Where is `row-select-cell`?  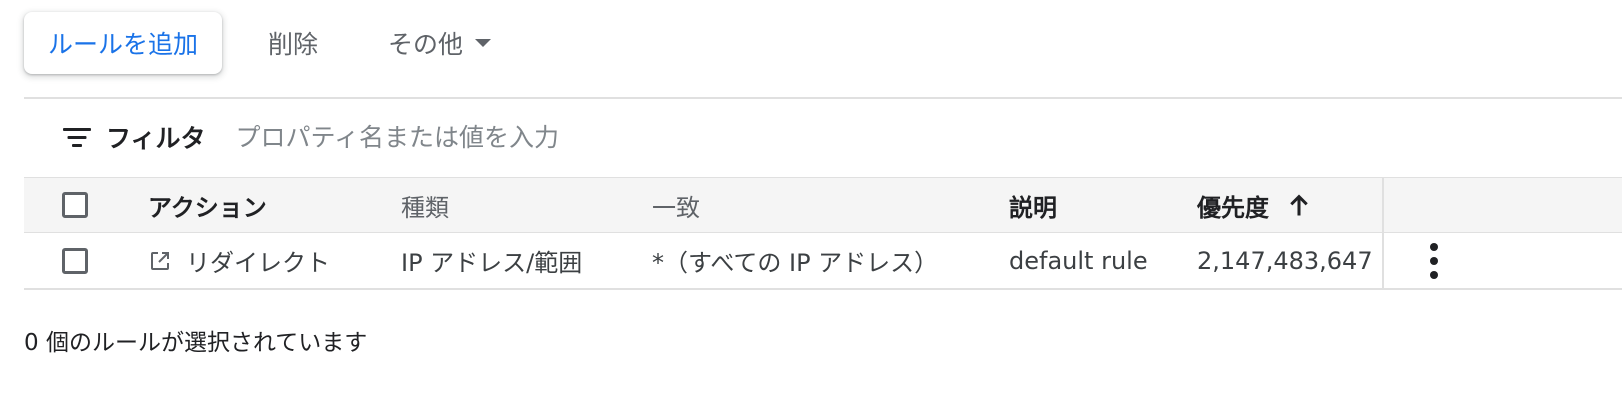 row-select-cell is located at coordinates (75, 260).